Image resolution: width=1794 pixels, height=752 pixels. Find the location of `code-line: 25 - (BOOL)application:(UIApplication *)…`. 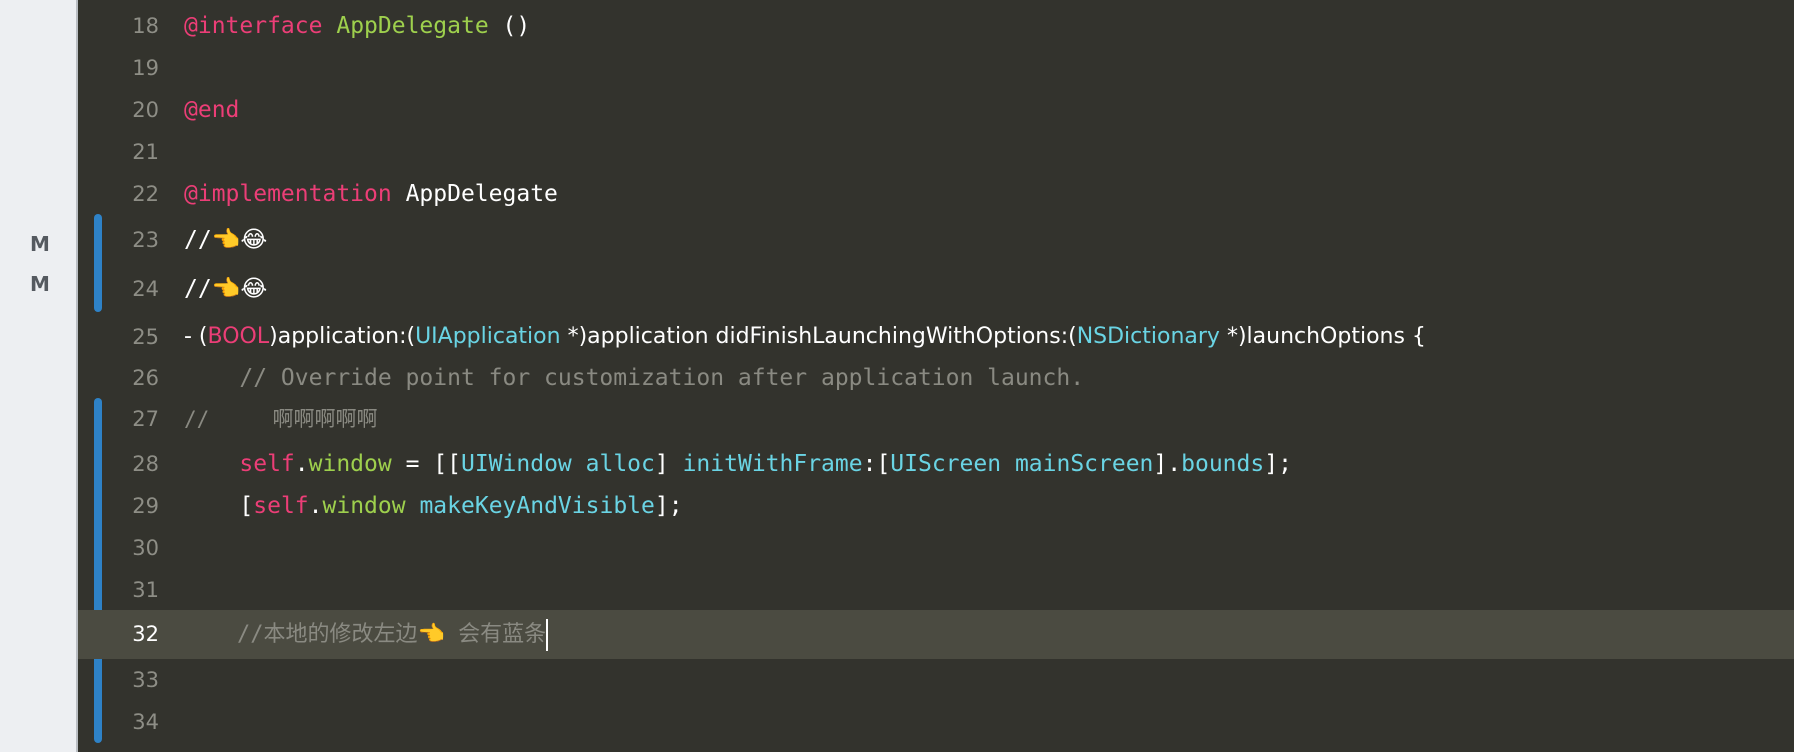

code-line: 25 - (BOOL)application:(UIApplication *)… is located at coordinates (936, 337).